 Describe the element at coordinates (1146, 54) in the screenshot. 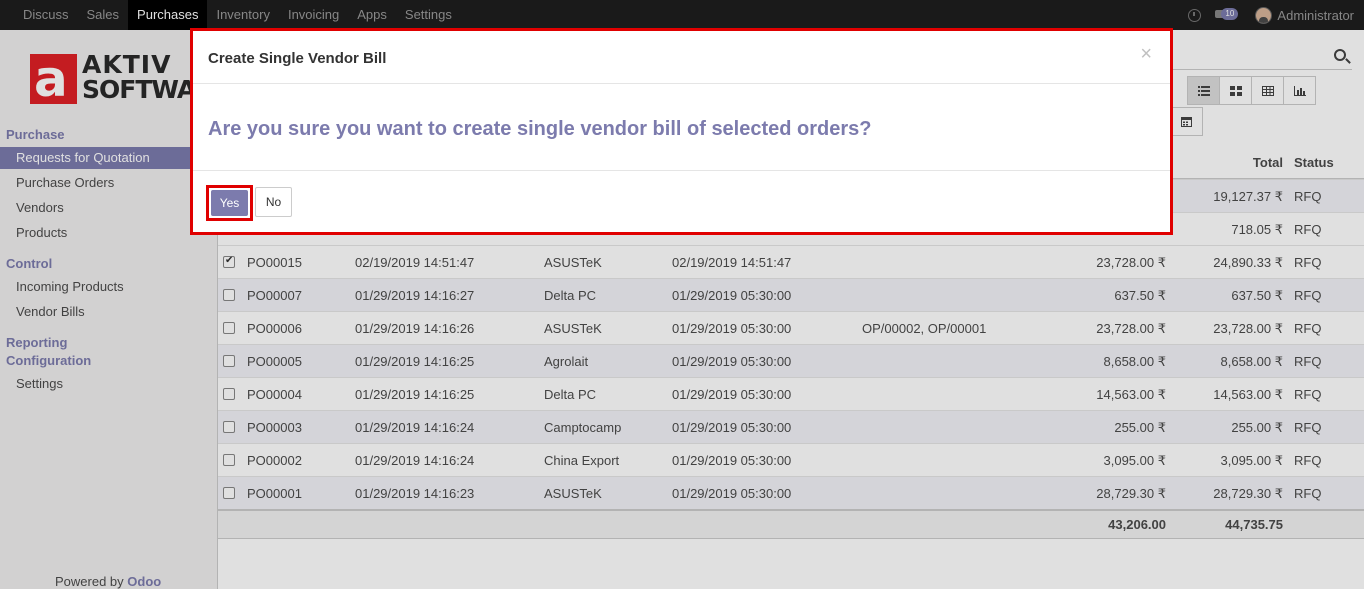

I see `close-icon: ×` at that location.